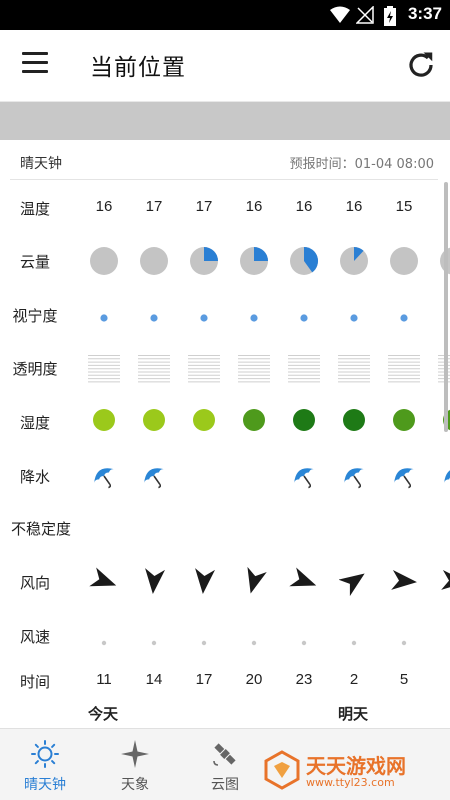 The image size is (450, 800). I want to click on app-bar: 当前位置, so click(225, 66).